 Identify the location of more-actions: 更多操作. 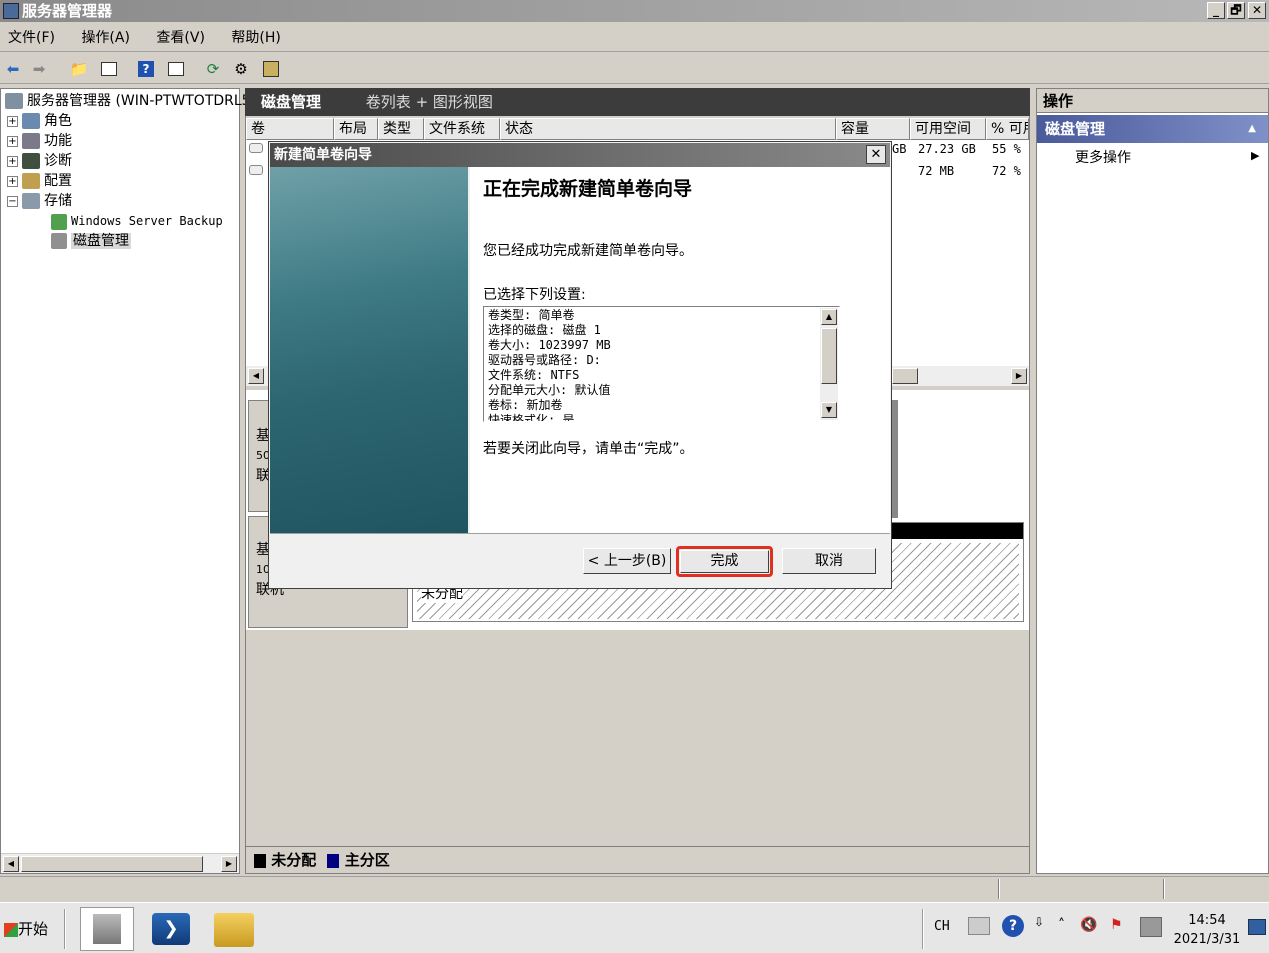
(1103, 157).